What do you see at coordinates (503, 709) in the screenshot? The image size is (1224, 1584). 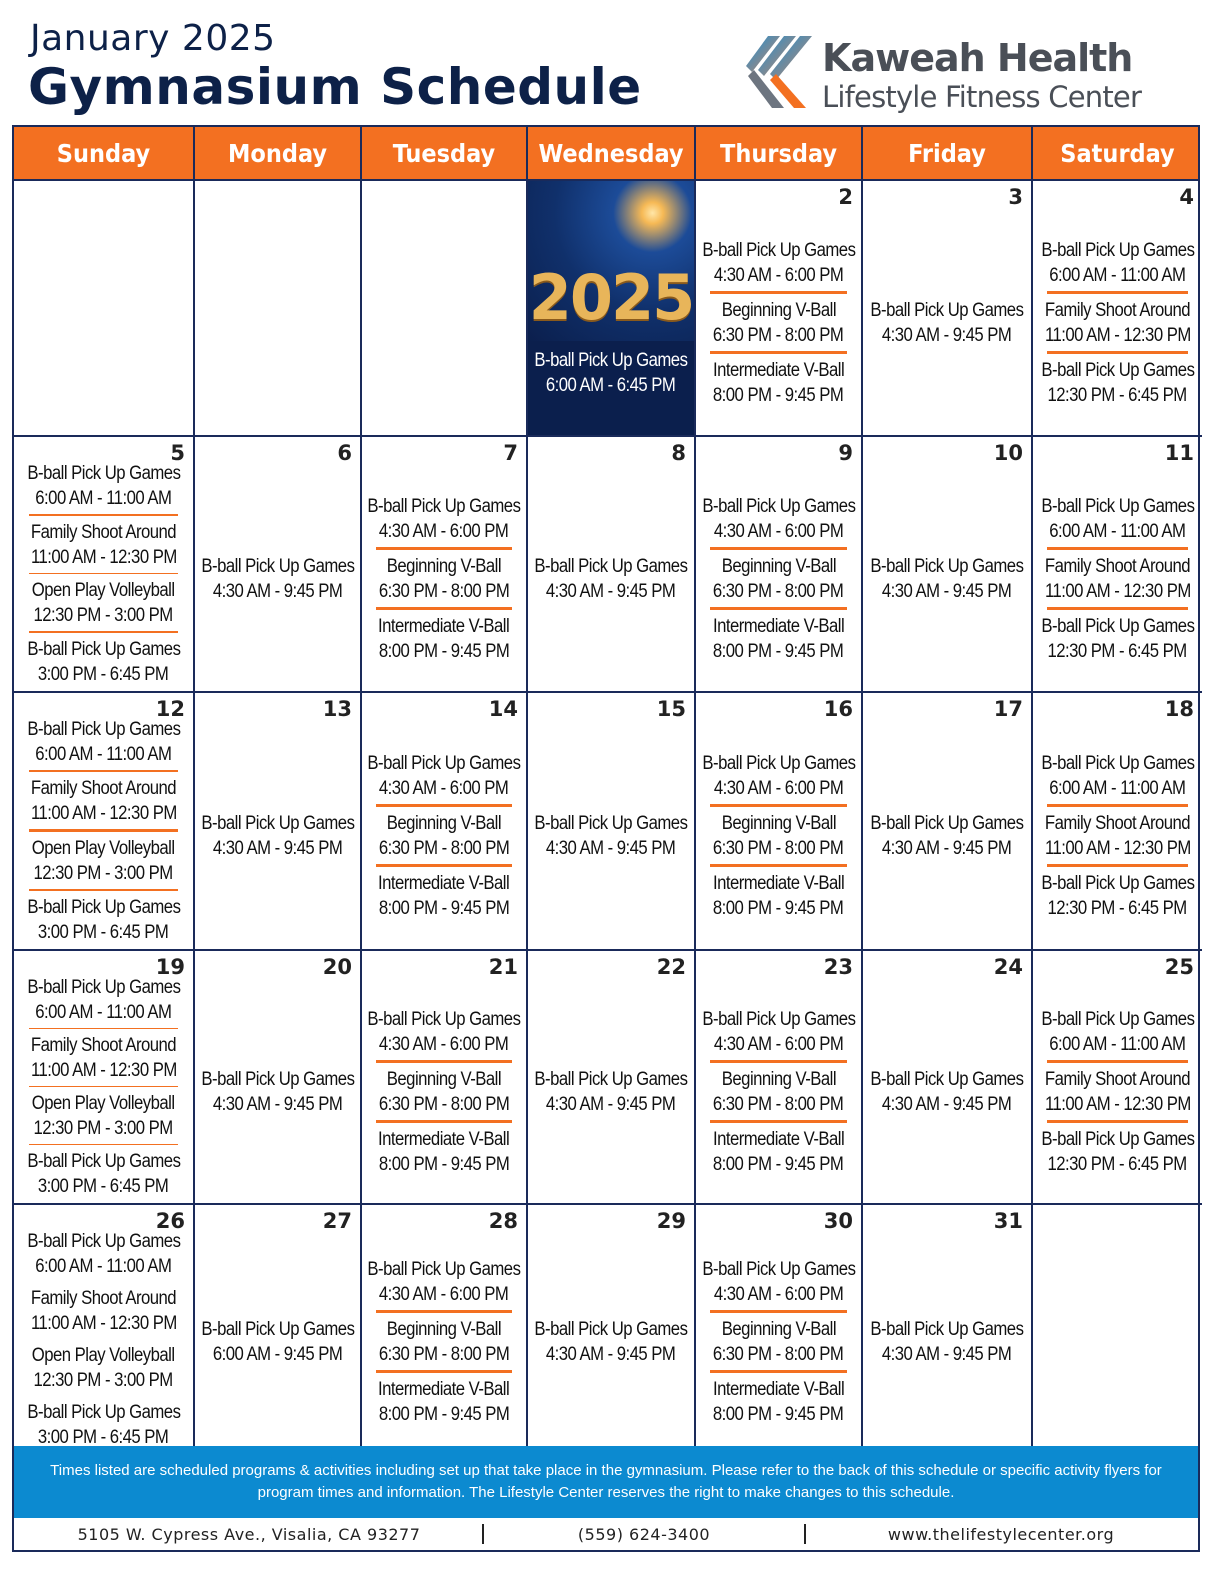 I see `day-number: 14` at bounding box center [503, 709].